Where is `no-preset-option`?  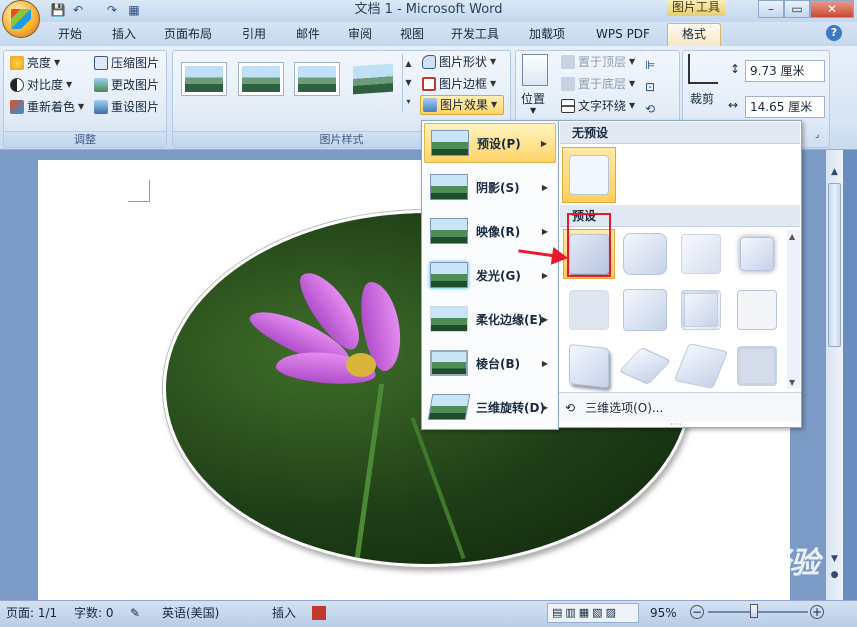 no-preset-option is located at coordinates (589, 175).